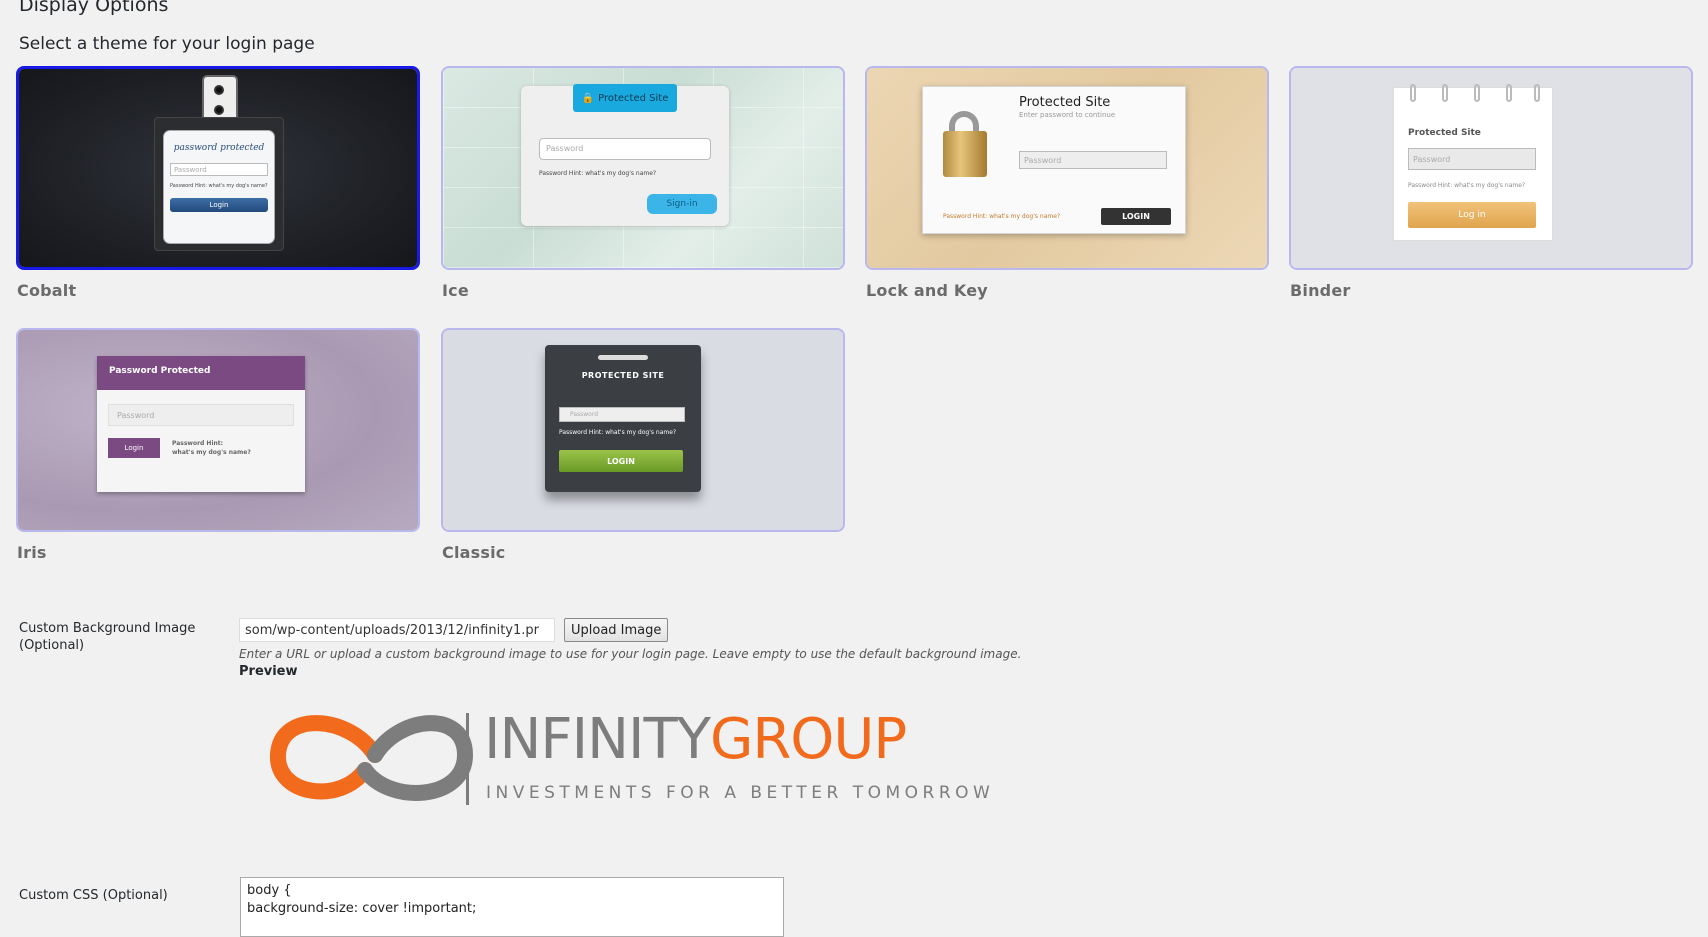 Image resolution: width=1708 pixels, height=937 pixels. Describe the element at coordinates (740, 793) in the screenshot. I see `logo-tagline: INVESTMENTS FOR A BETTER TOMORROW` at that location.